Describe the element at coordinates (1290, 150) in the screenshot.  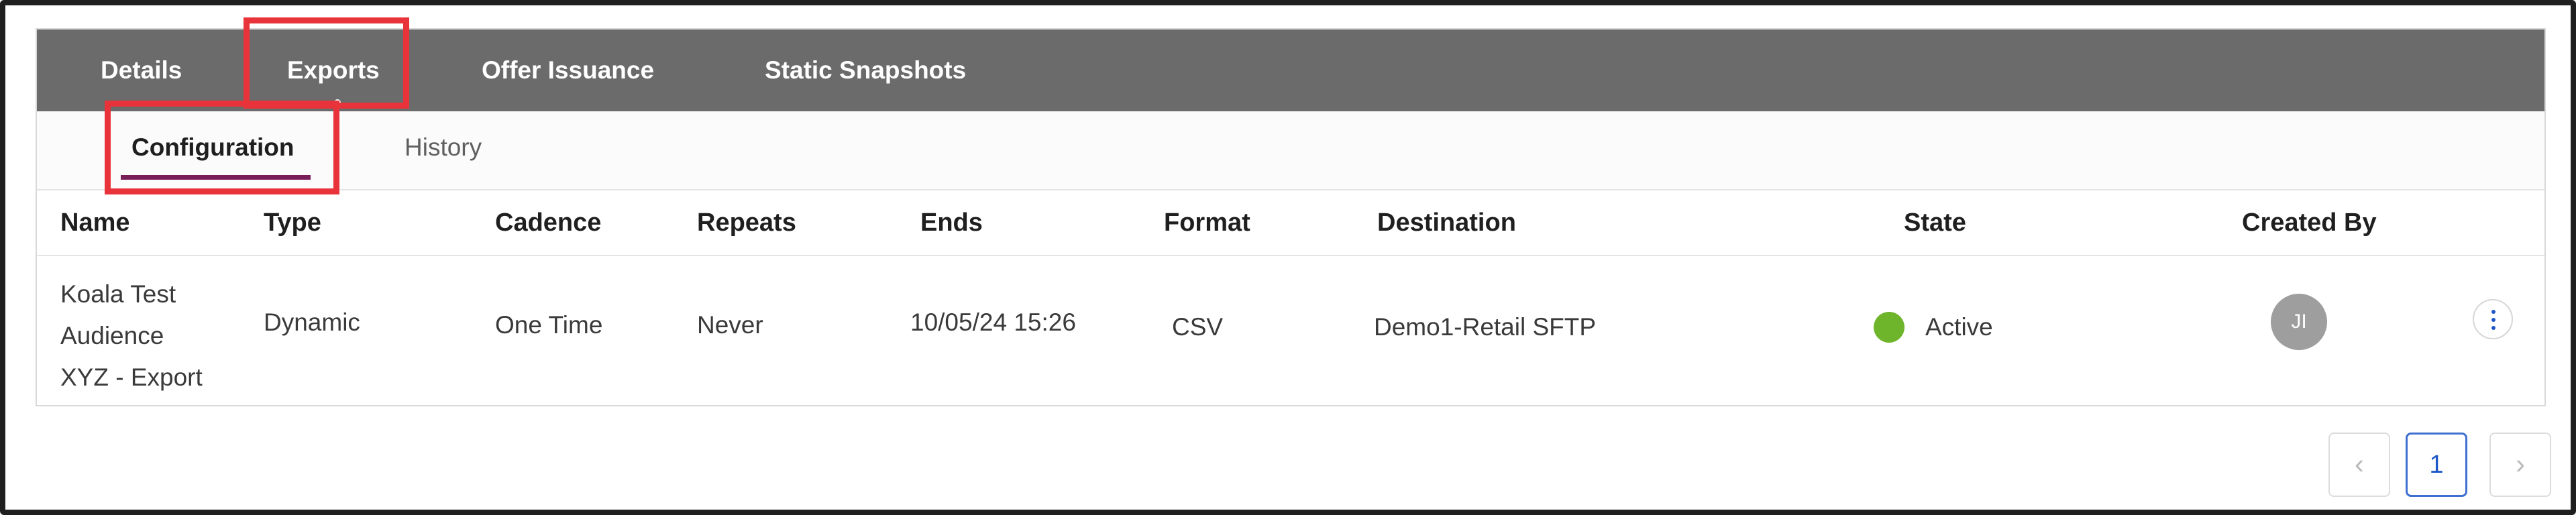
I see `sub-tab-bar: Configuration History` at that location.